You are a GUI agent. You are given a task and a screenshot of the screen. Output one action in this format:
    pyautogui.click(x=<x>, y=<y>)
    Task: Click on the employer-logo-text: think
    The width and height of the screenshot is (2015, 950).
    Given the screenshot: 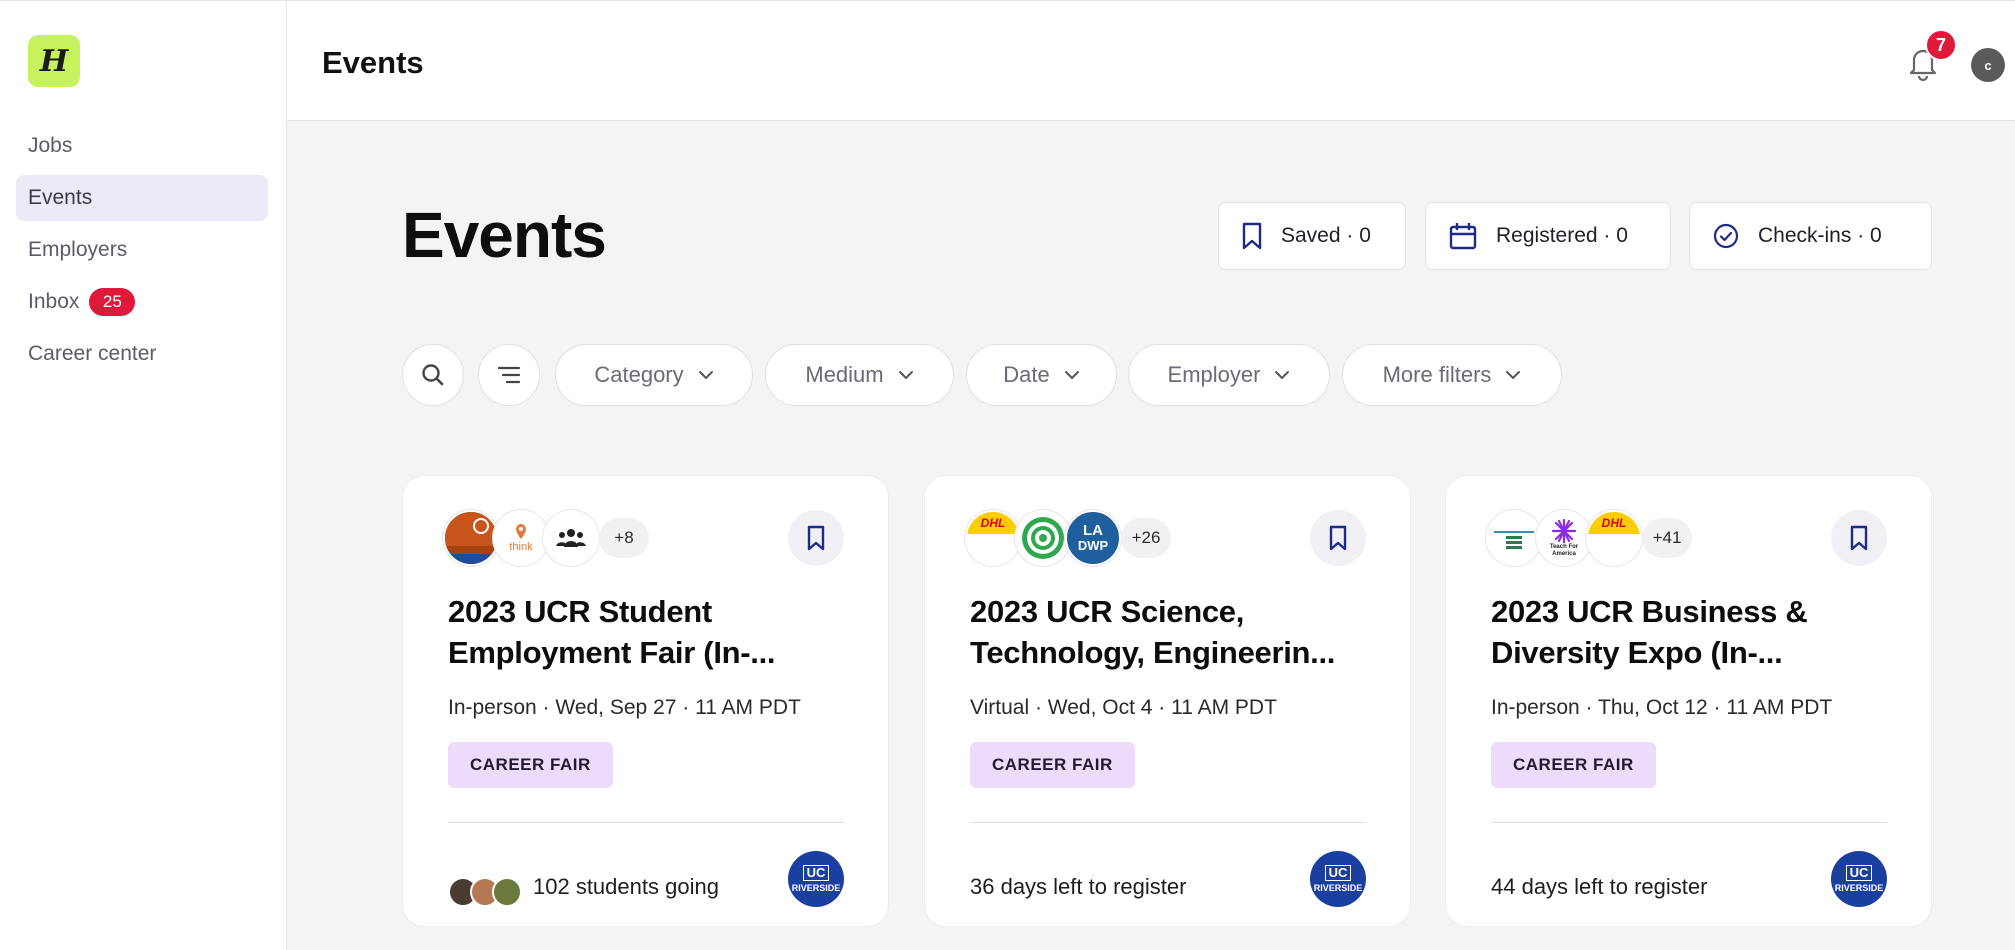 What is the action you would take?
    pyautogui.click(x=521, y=547)
    